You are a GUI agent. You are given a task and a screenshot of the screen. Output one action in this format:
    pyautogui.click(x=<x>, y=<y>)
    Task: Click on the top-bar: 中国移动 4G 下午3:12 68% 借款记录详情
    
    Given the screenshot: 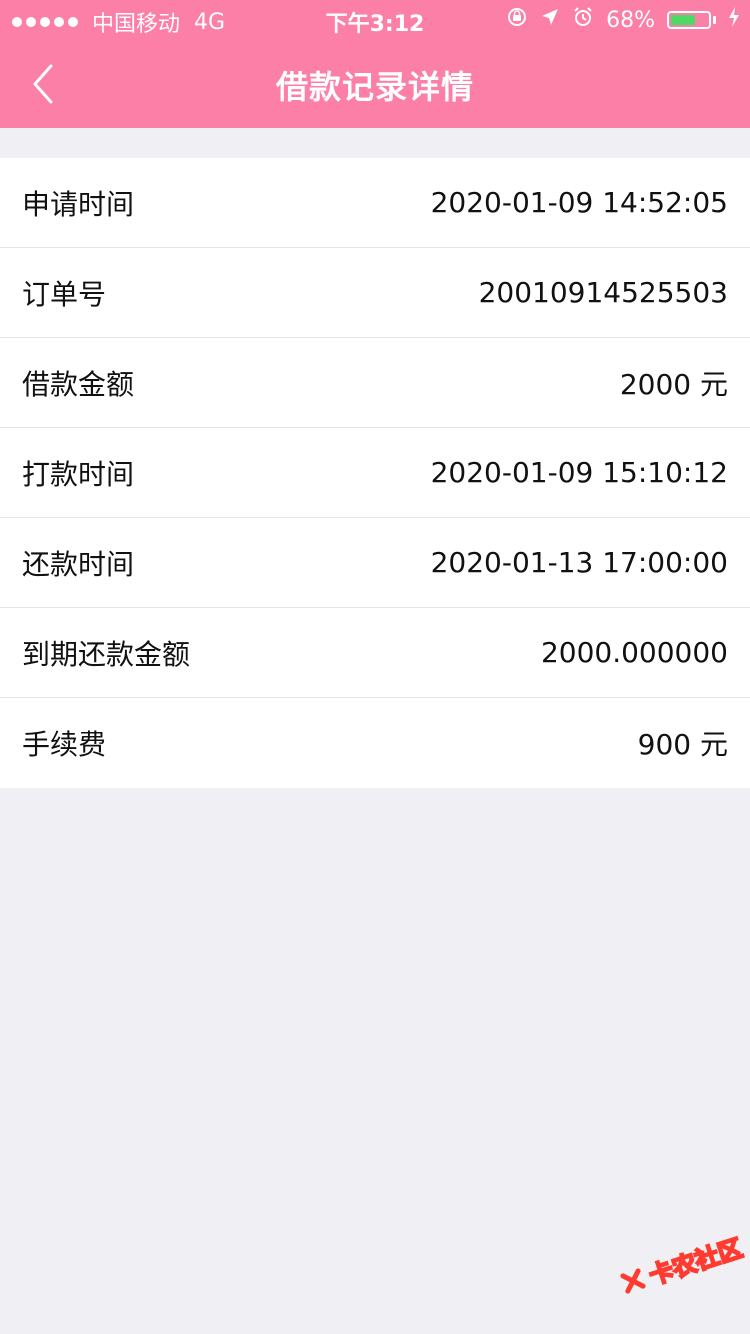 What is the action you would take?
    pyautogui.click(x=375, y=64)
    